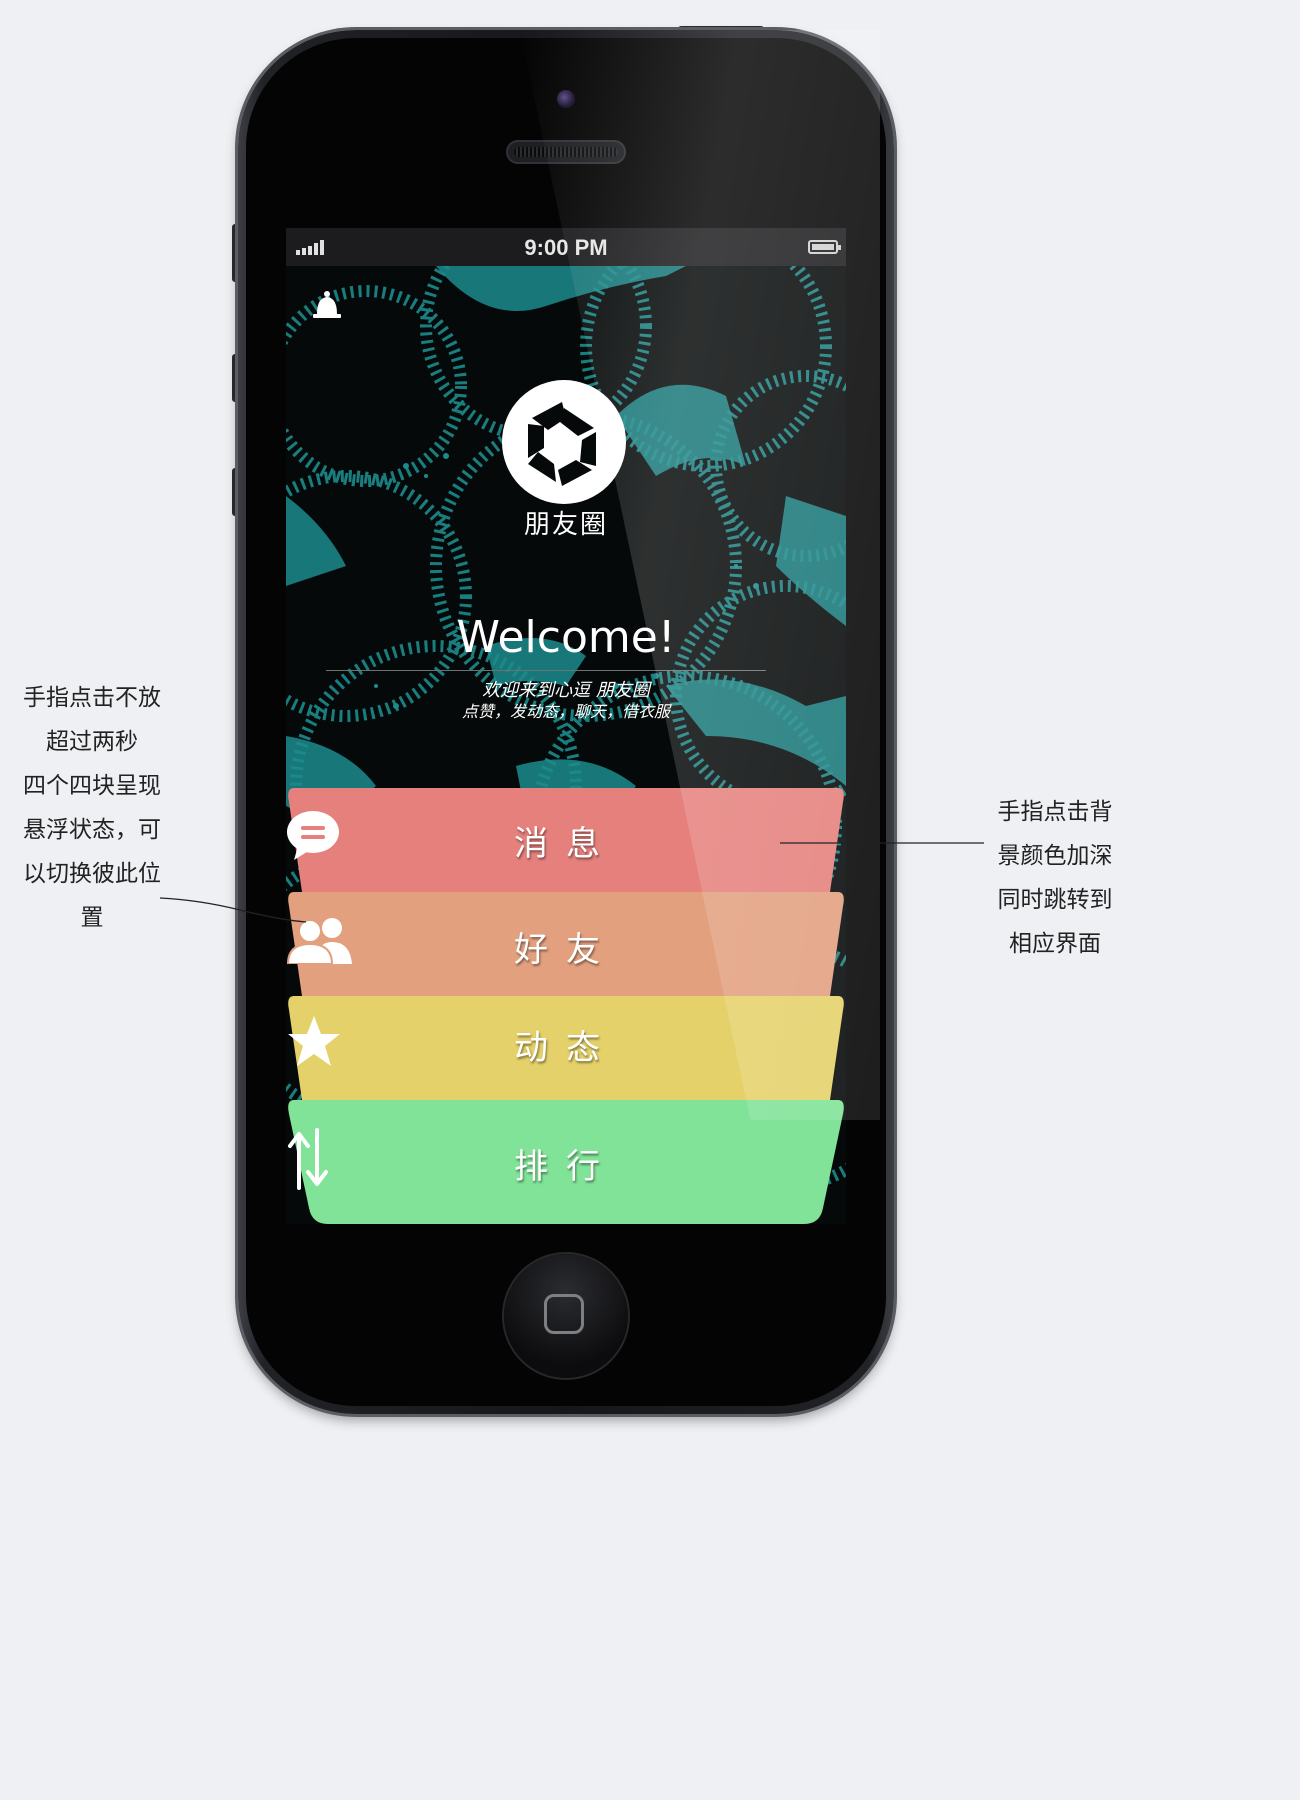 This screenshot has width=1300, height=1800. I want to click on annotation-line: 景颜色加深, so click(1055, 856).